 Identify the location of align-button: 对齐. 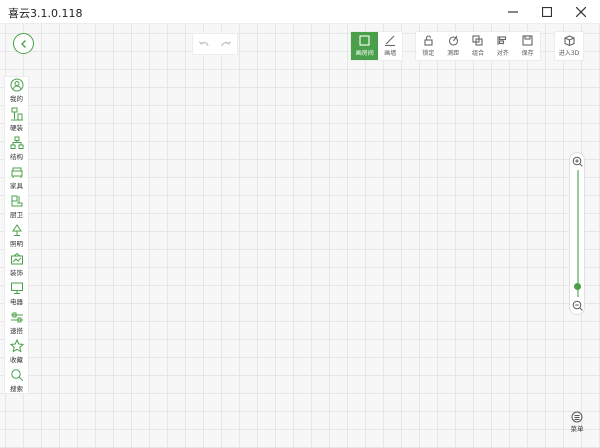
(502, 46).